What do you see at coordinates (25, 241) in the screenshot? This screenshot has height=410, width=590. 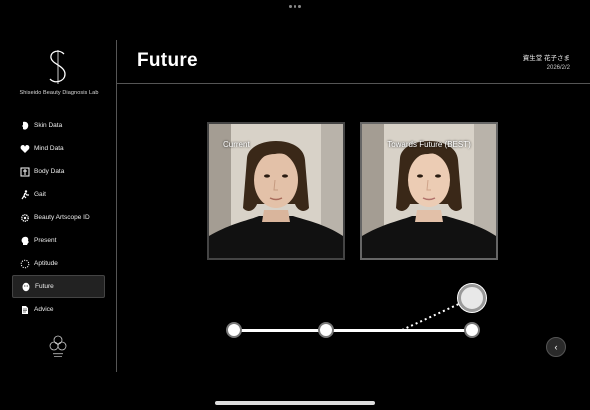 I see `head-profile-icon` at bounding box center [25, 241].